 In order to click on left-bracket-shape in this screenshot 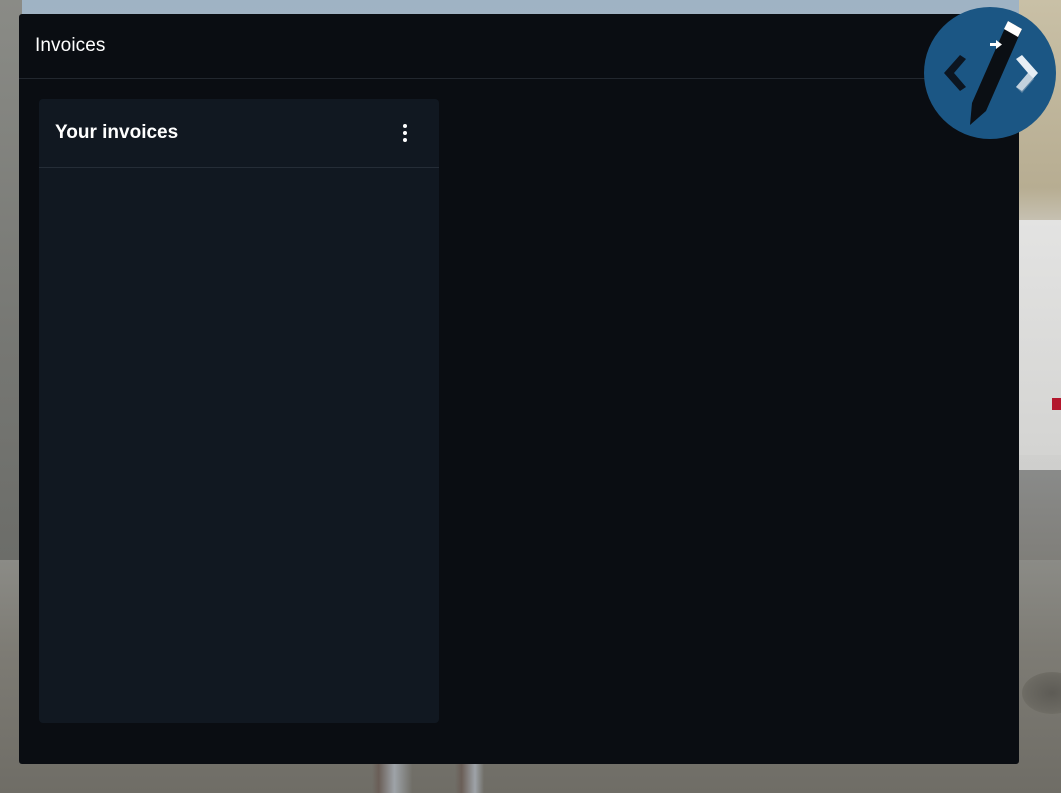, I will do `click(955, 73)`.